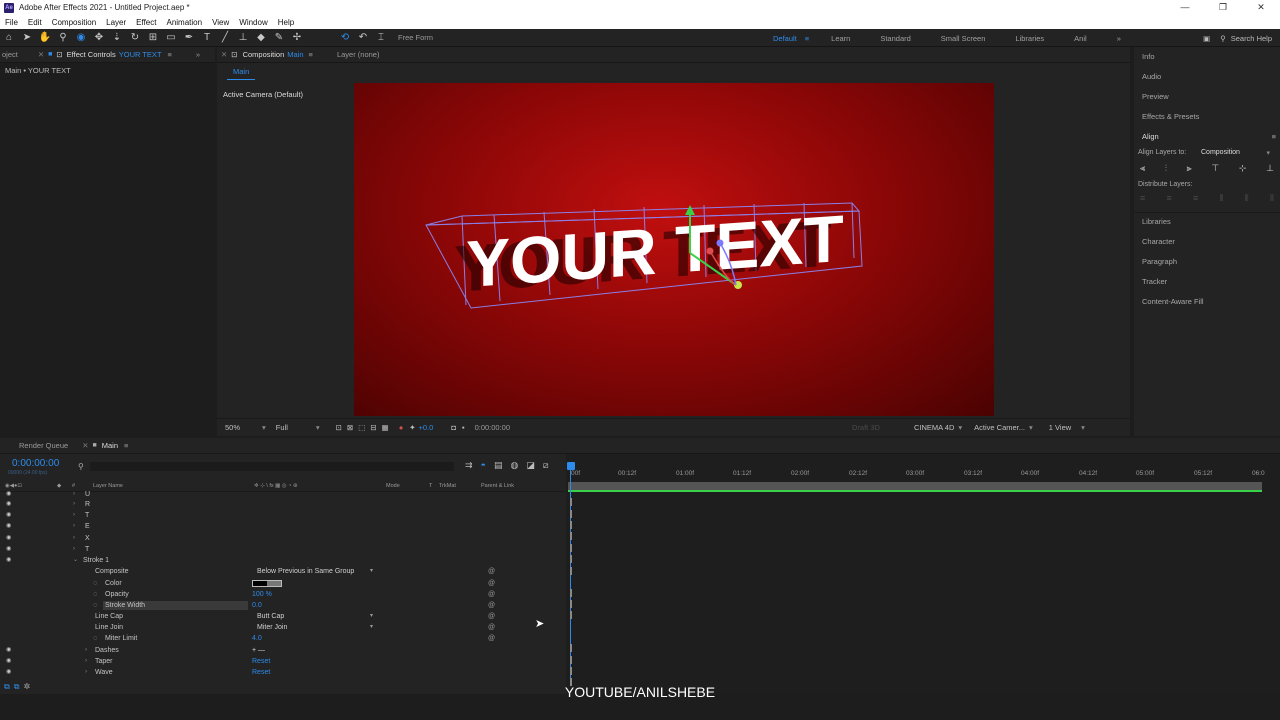 The width and height of the screenshot is (1280, 720). Describe the element at coordinates (232, 427) in the screenshot. I see `magnification-dropdown: 50%` at that location.